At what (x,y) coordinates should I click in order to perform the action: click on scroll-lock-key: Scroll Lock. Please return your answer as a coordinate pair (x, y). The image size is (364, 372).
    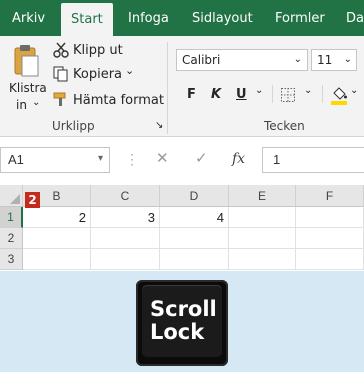
    Looking at the image, I should click on (182, 323).